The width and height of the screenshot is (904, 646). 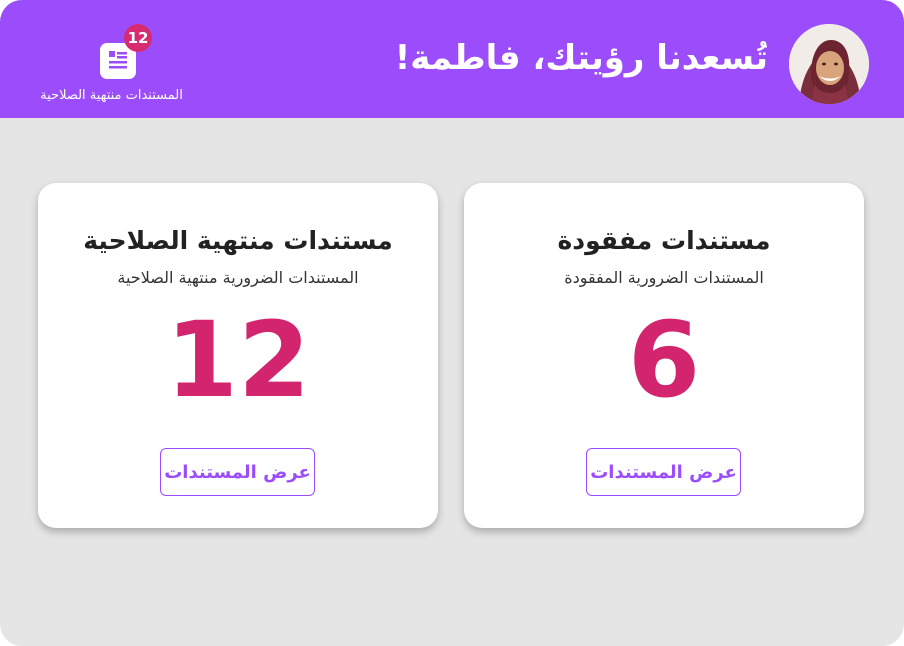 I want to click on avatar, so click(x=829, y=64).